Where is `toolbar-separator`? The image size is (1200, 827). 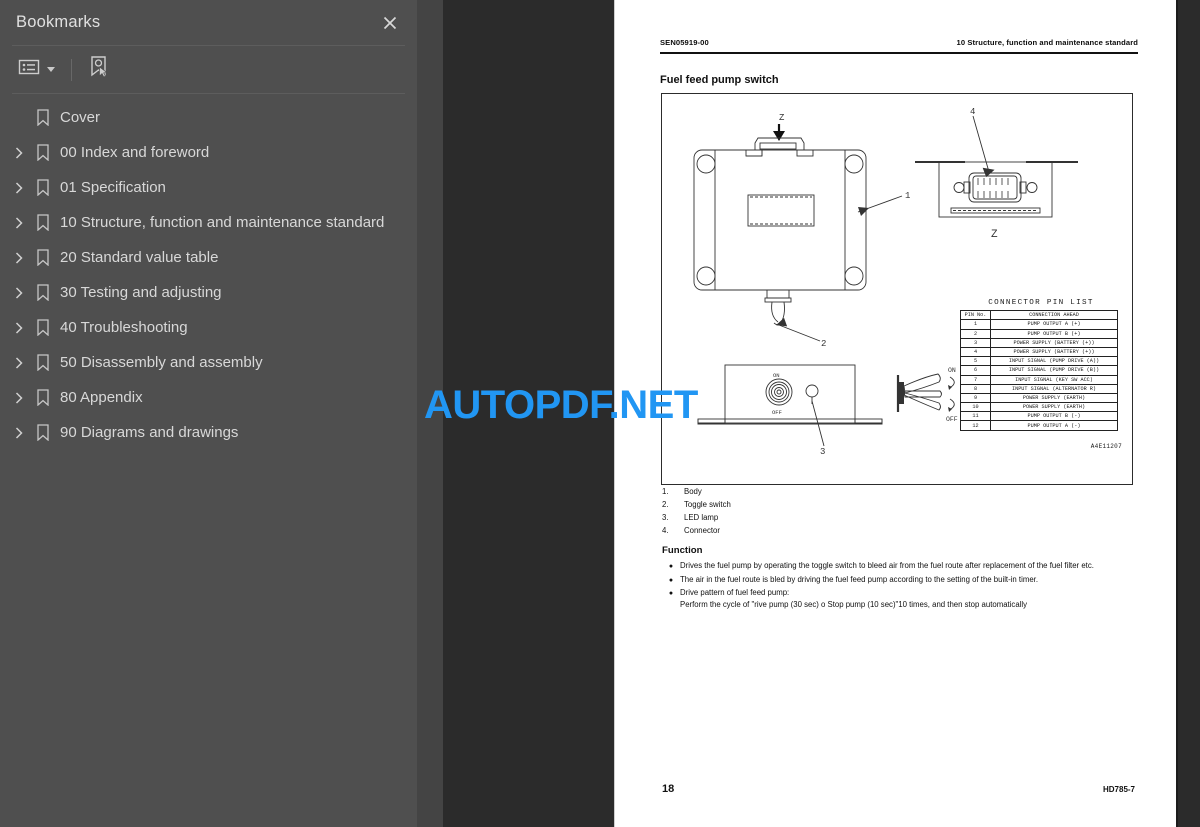
toolbar-separator is located at coordinates (71, 69).